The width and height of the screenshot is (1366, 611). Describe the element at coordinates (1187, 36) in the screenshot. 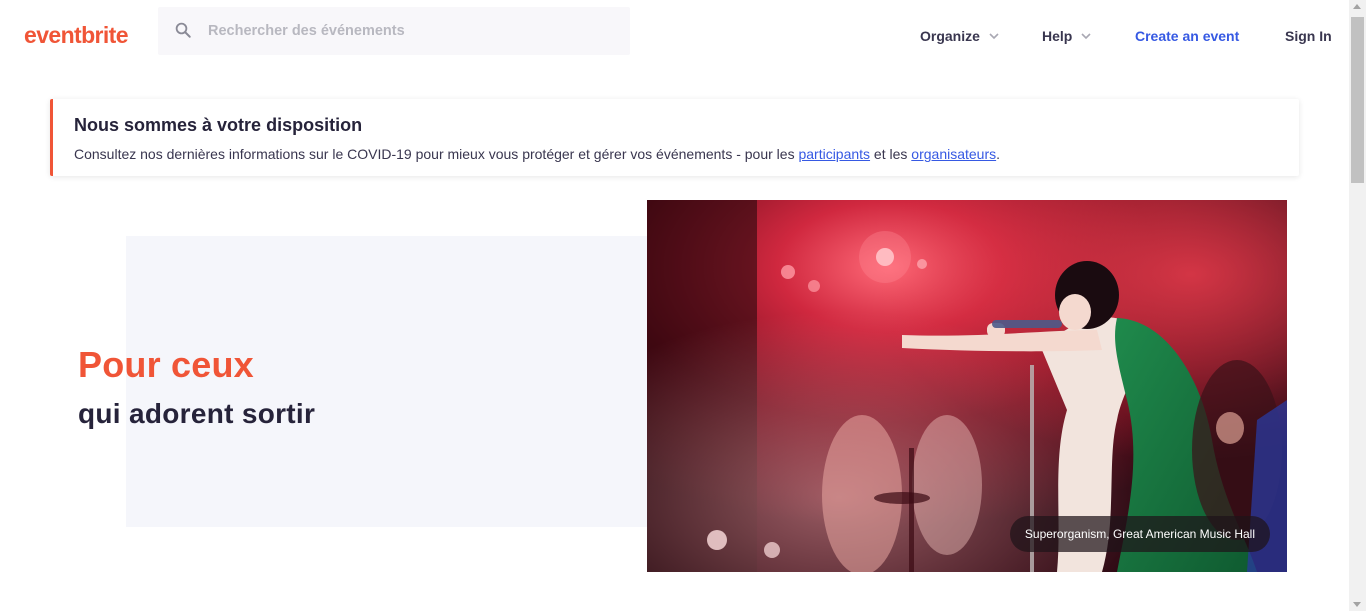

I see `create-event-link: Create an event` at that location.